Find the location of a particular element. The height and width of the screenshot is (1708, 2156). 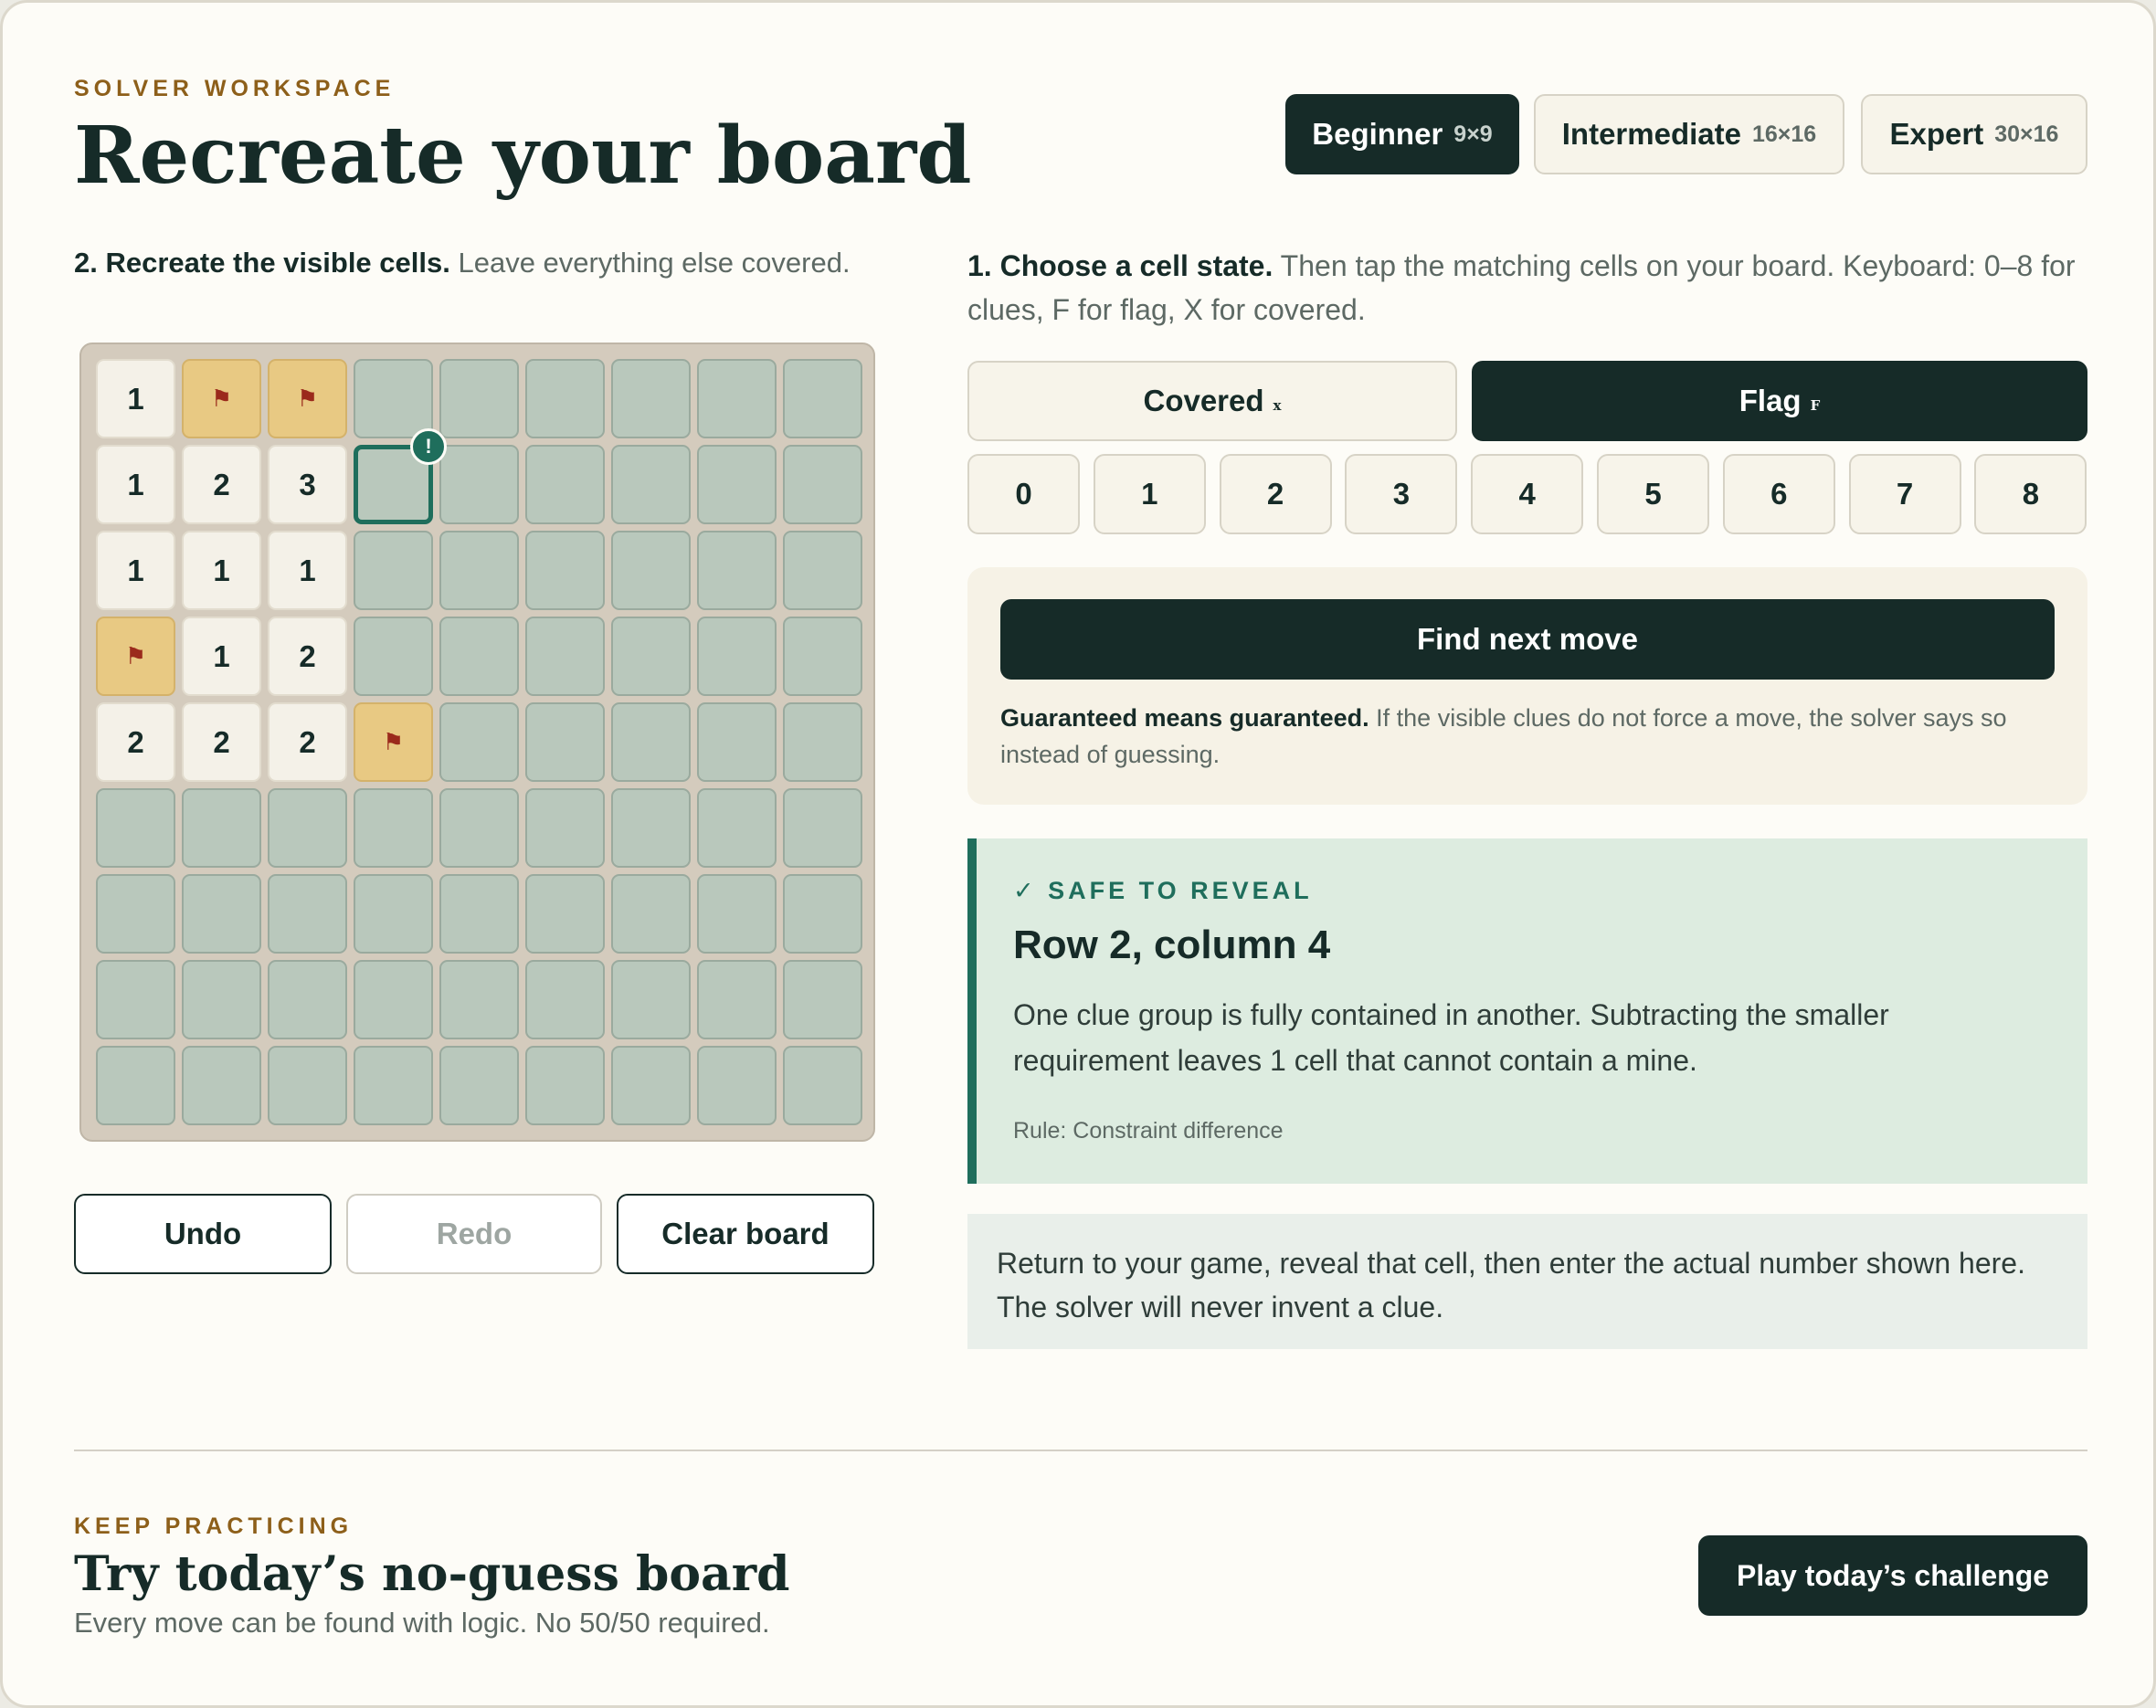

difficulty-beginner-button: Beginner 9×9 is located at coordinates (1402, 134).